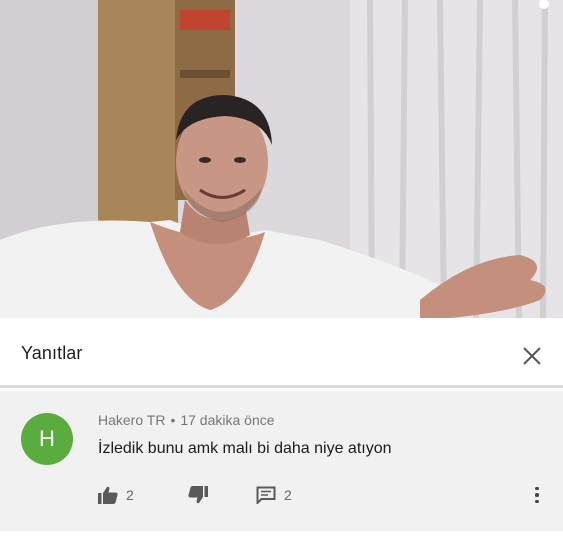  Describe the element at coordinates (318, 495) in the screenshot. I see `comment-actions: 2 2` at that location.